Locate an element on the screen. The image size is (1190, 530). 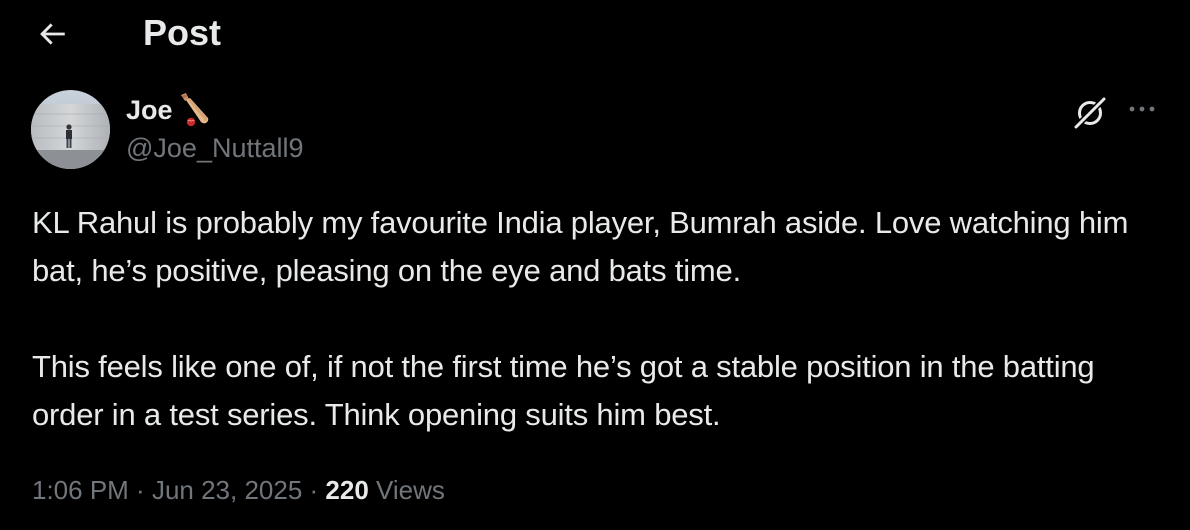
display-name-row: Joe is located at coordinates (215, 110).